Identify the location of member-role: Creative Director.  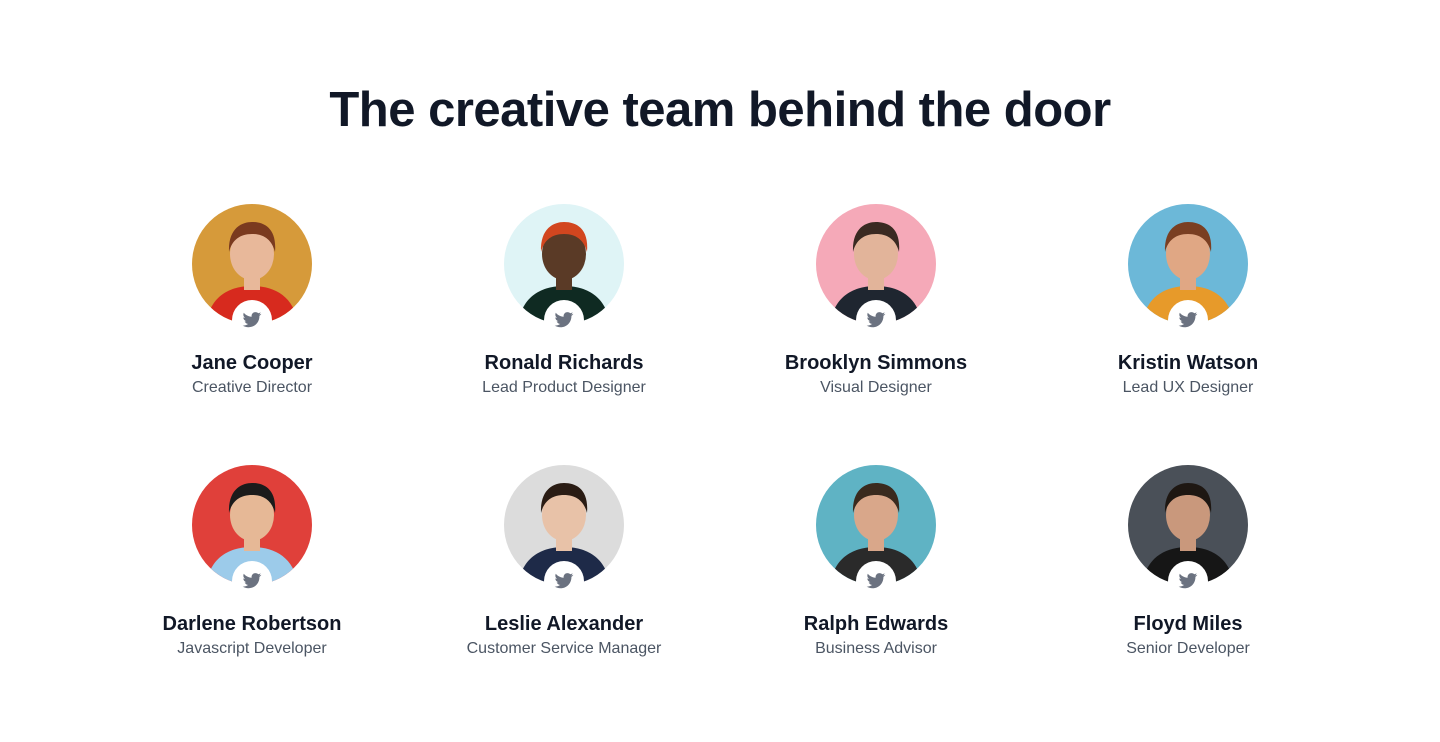
(252, 387).